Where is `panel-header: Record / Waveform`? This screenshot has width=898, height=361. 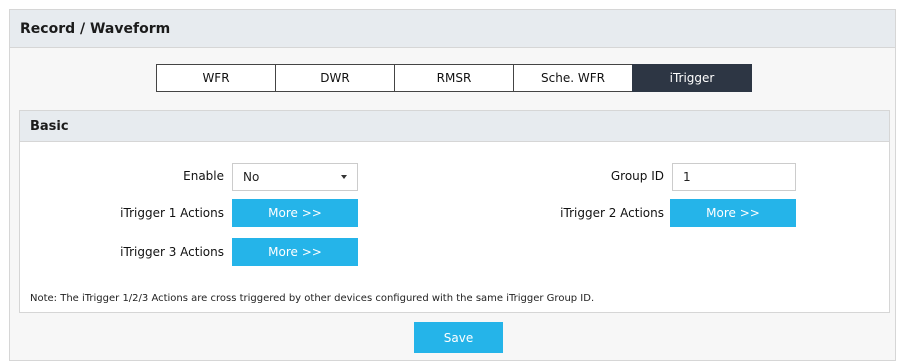
panel-header: Record / Waveform is located at coordinates (452, 29).